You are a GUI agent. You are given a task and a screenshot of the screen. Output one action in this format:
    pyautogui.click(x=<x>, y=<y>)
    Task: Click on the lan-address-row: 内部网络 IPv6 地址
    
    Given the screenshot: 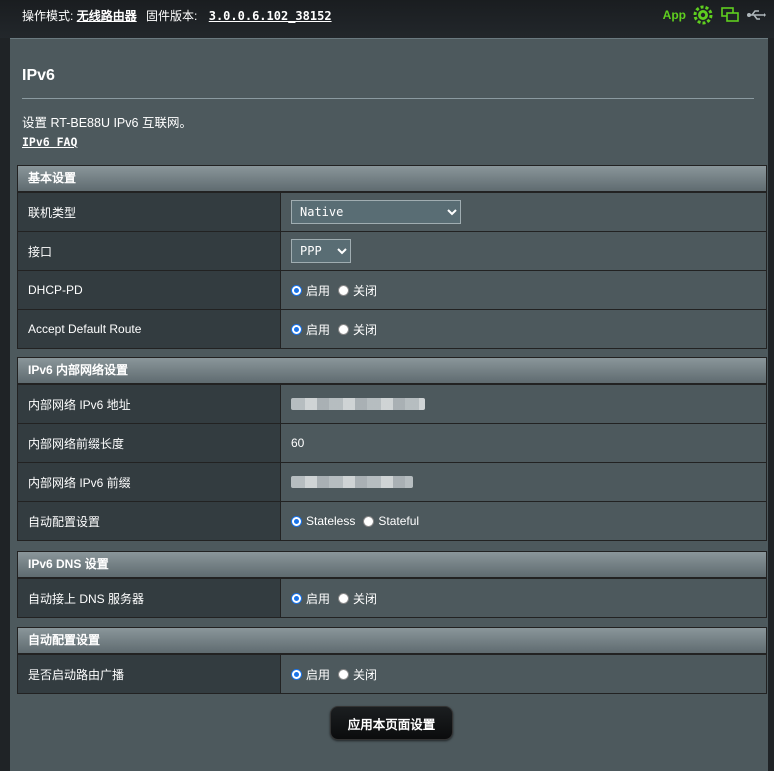 What is the action you would take?
    pyautogui.click(x=392, y=403)
    